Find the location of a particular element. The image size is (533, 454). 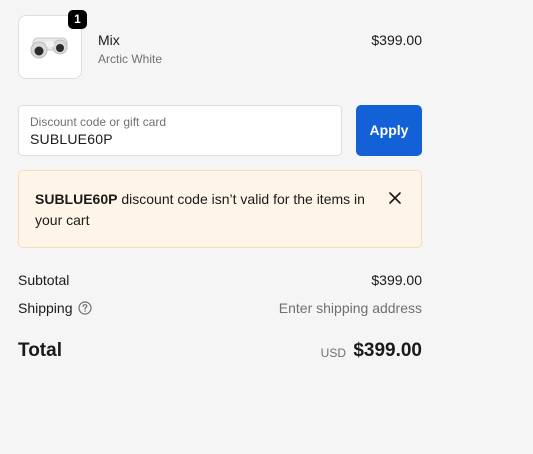

help-circle-icon is located at coordinates (85, 308).